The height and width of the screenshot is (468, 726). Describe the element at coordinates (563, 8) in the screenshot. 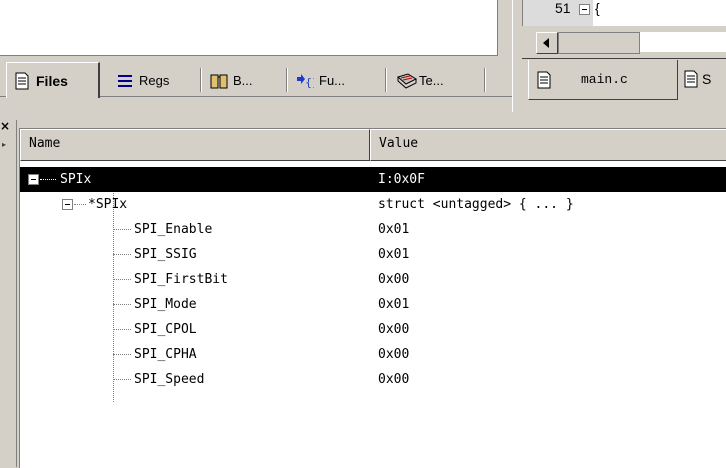

I see `line-number: 51` at that location.